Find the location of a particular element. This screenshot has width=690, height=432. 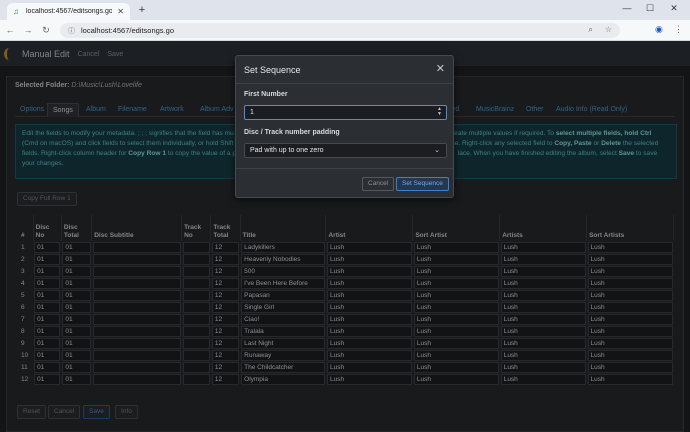

bookmark-star-icon: ☆ is located at coordinates (608, 30).